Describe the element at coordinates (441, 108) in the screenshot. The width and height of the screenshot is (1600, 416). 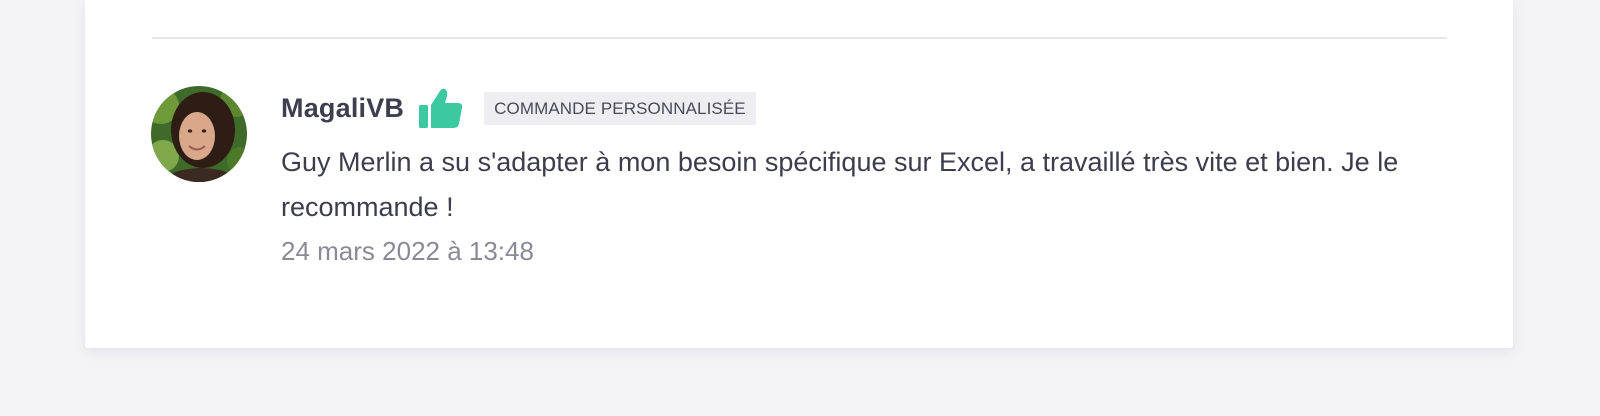
I see `thumbs-up-icon` at that location.